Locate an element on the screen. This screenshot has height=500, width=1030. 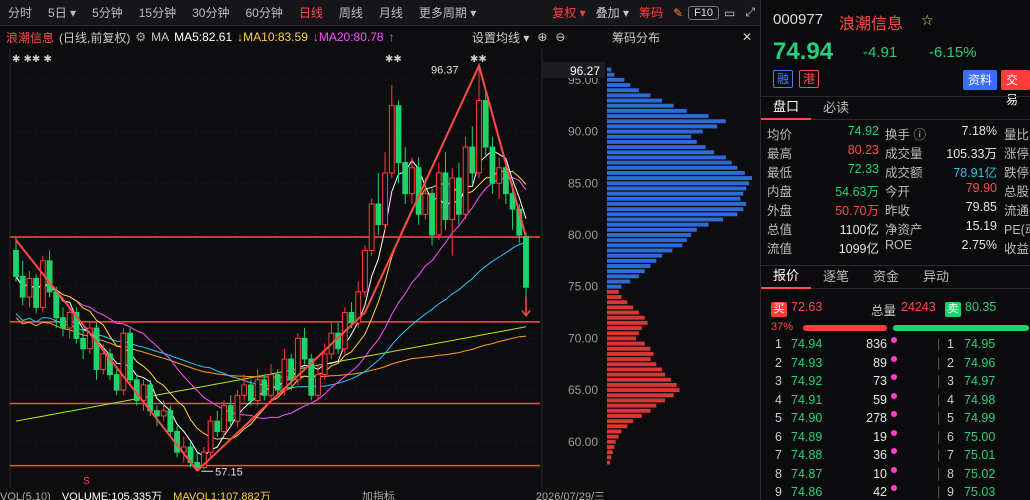
period-tab: 60分钟 is located at coordinates (263, 13).